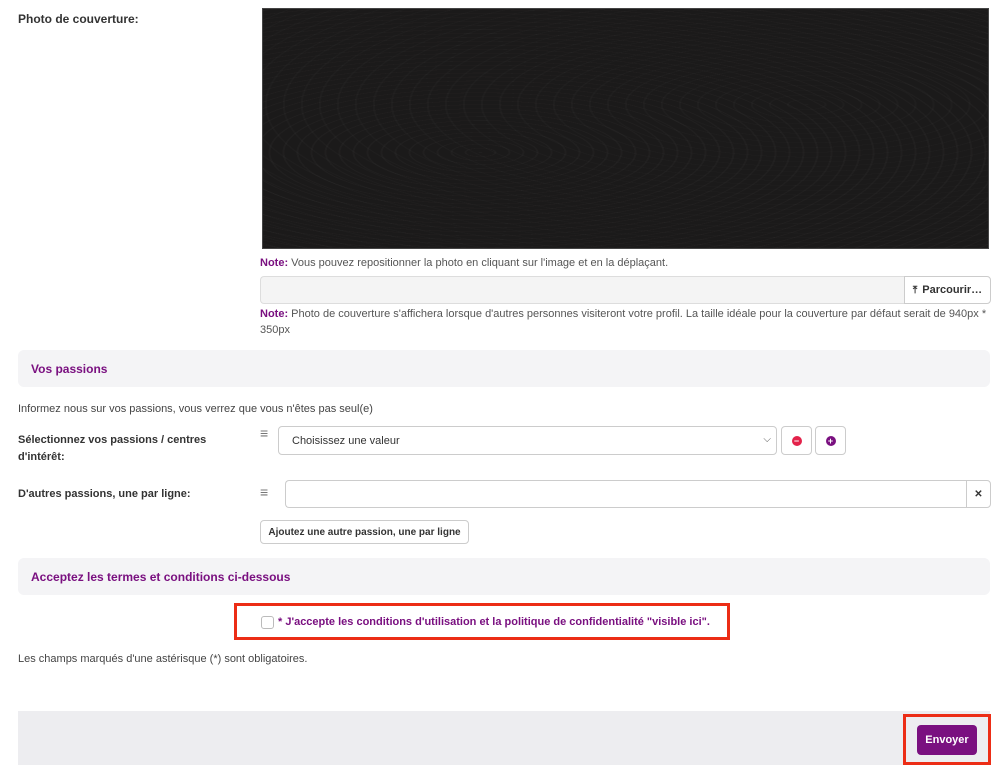 The image size is (1000, 765). What do you see at coordinates (582, 290) in the screenshot?
I see `cover-file-input` at bounding box center [582, 290].